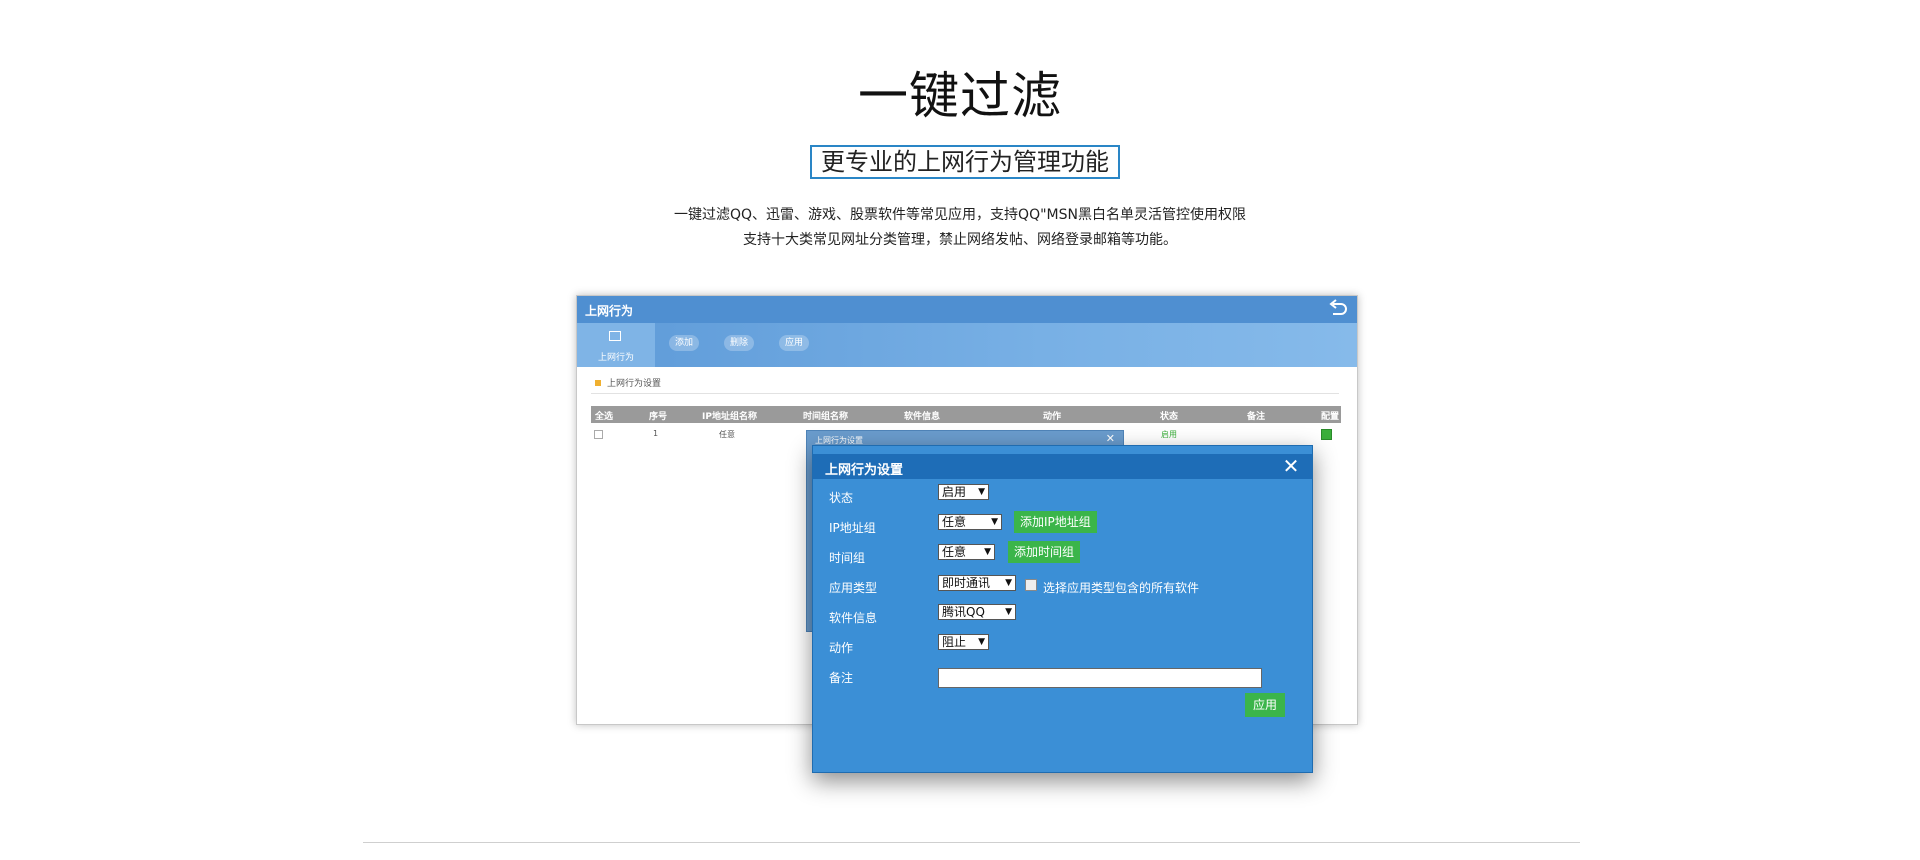  I want to click on section-heading-text: 上网行为设置, so click(634, 384).